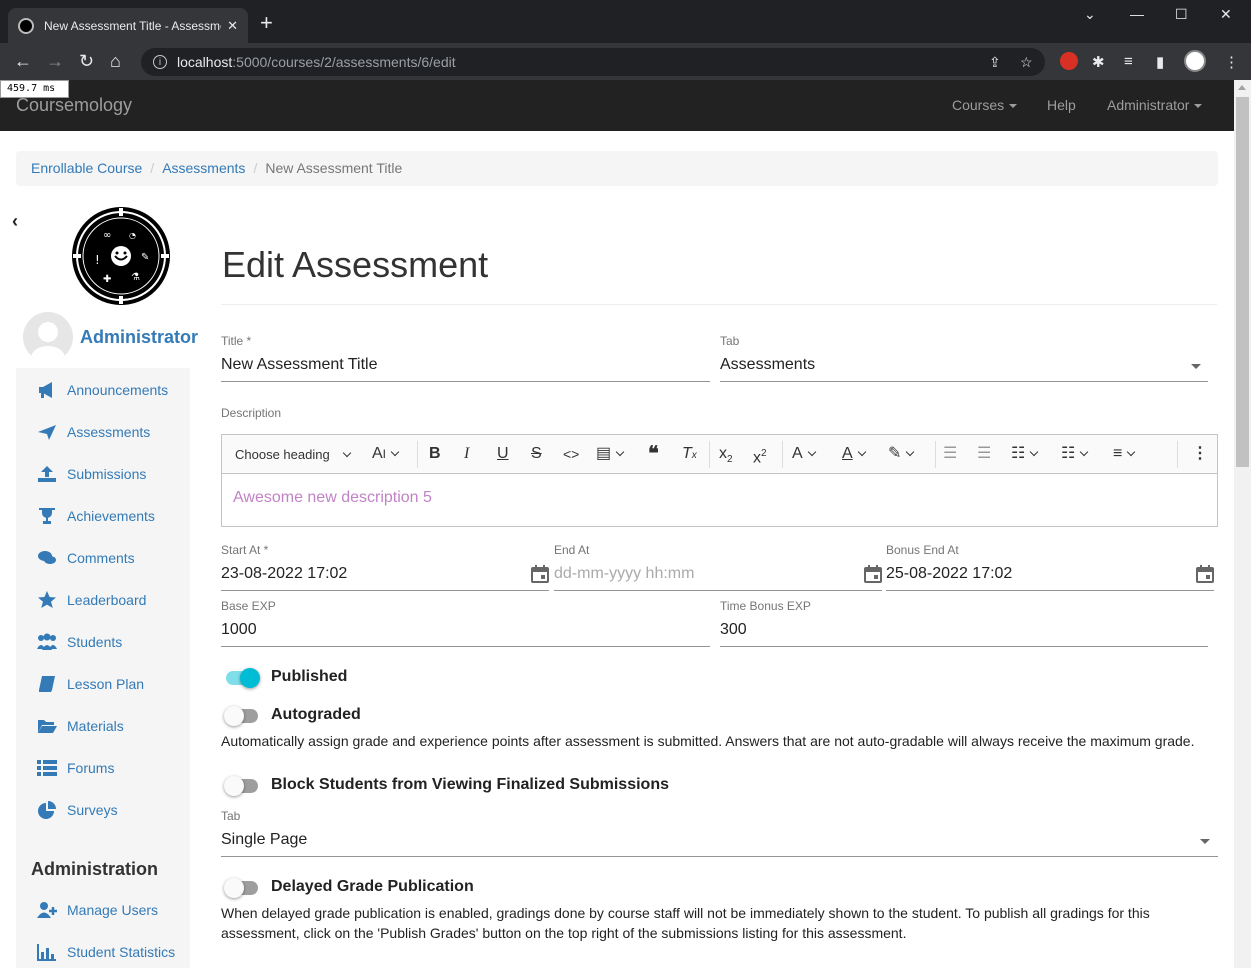  I want to click on sidebar-item-student-statistics: Student Statistics, so click(105, 952).